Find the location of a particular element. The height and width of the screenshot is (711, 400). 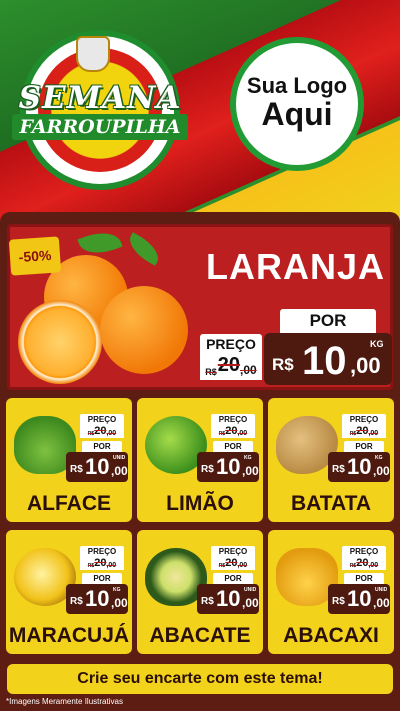

product-card: PREÇO R$ 20,00 POR R$ 10,00 KG MARACUJÁ is located at coordinates (69, 592).